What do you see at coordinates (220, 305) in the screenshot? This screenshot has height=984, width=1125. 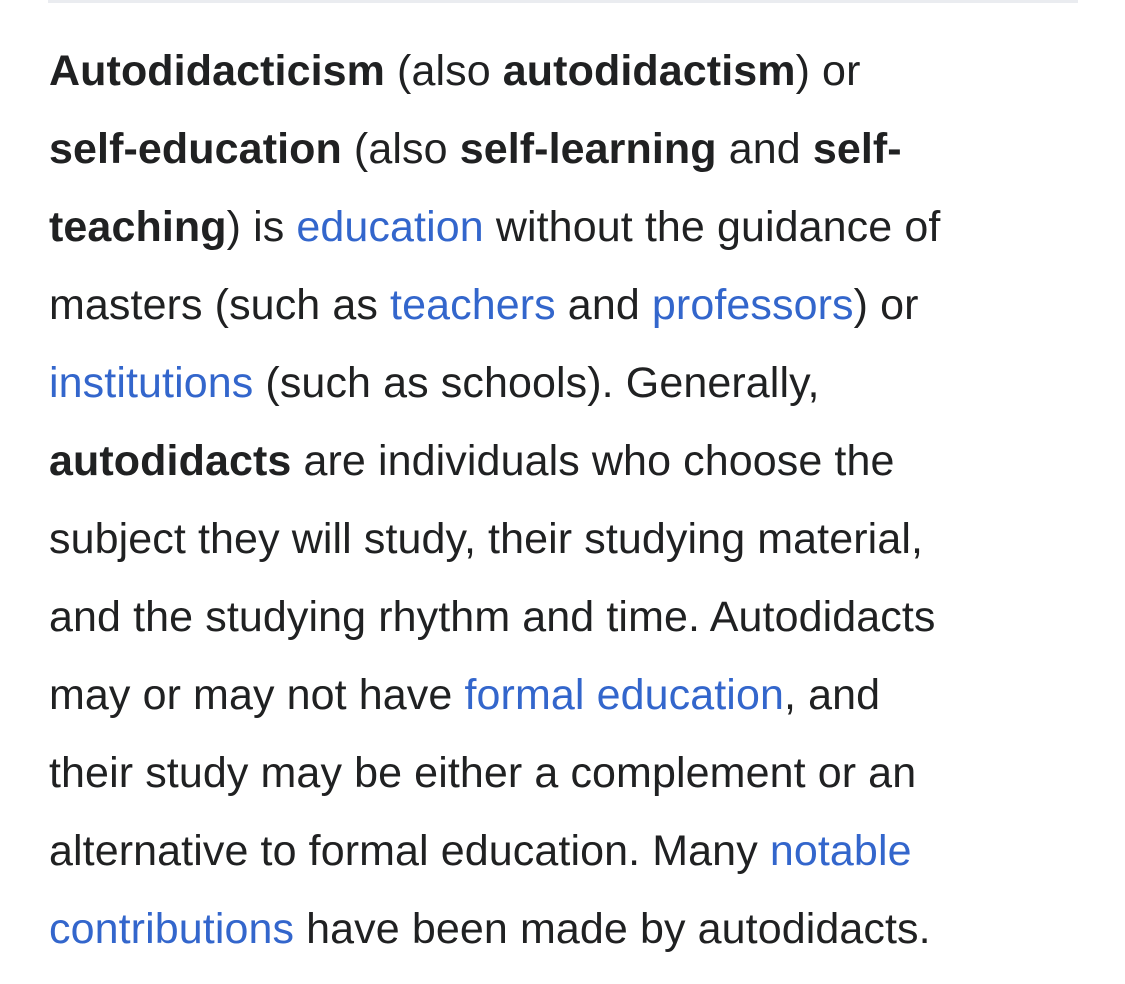 I see `text-segment: masters (such as` at bounding box center [220, 305].